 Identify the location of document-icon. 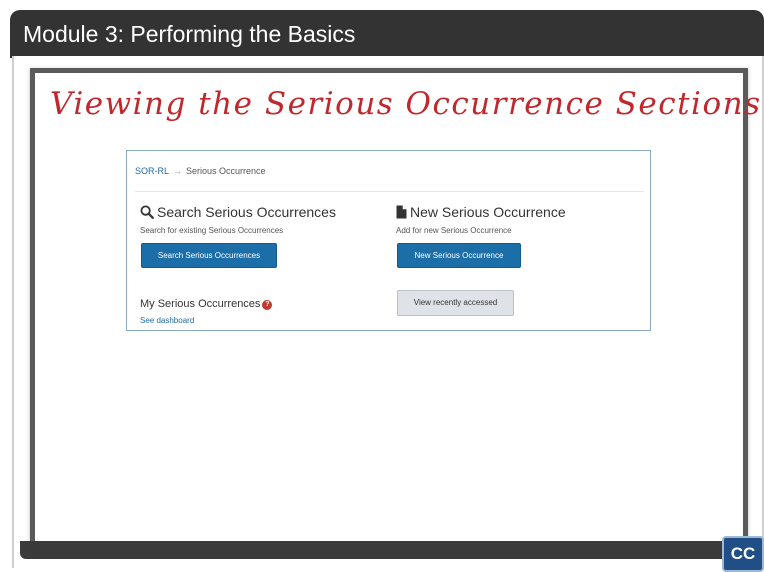
(401, 212).